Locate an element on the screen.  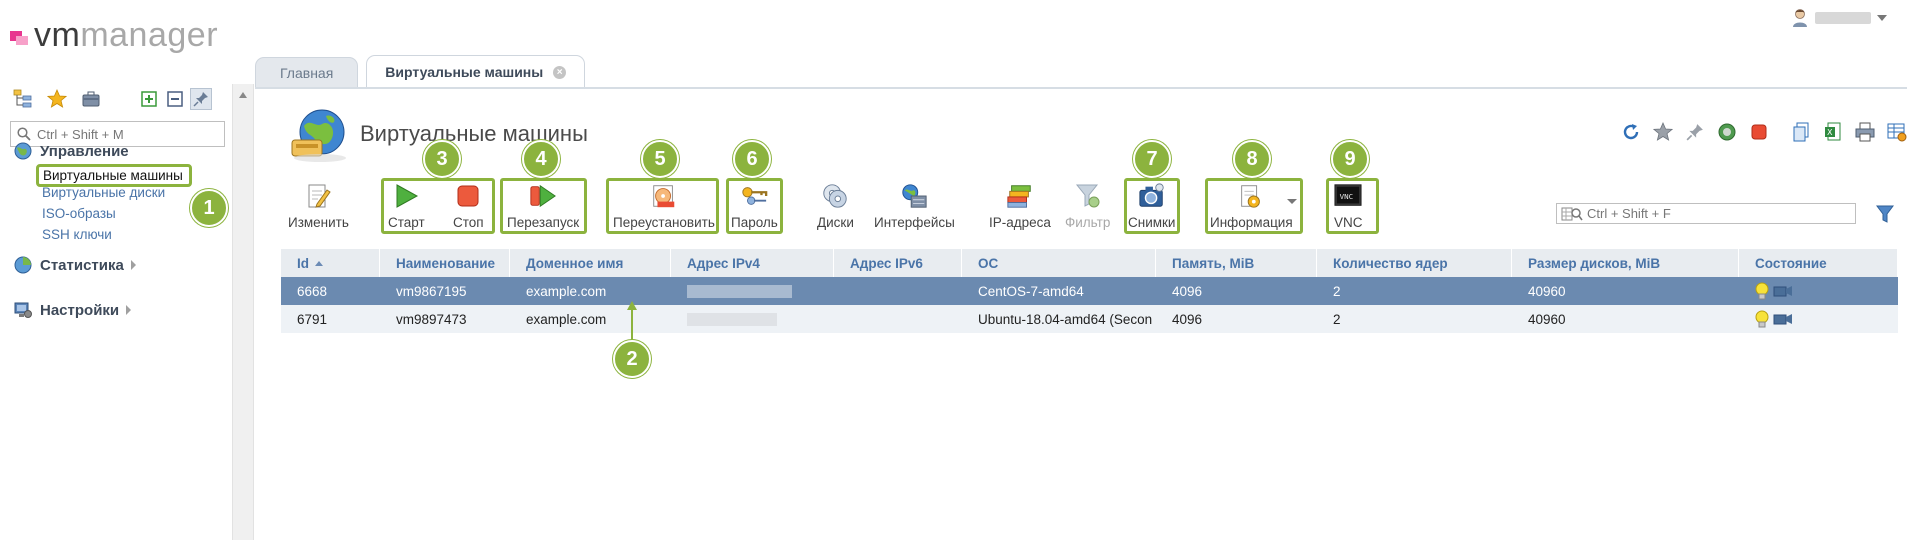
expand-all-icon is located at coordinates (149, 99).